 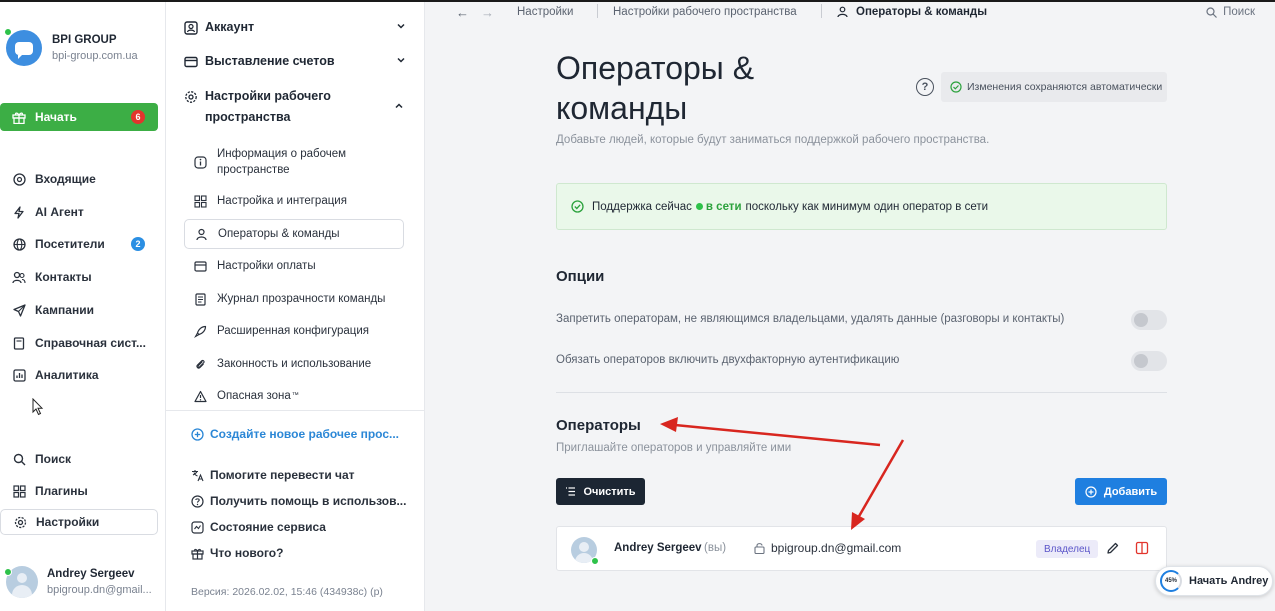 I want to click on online-indicator, so click(x=8, y=32).